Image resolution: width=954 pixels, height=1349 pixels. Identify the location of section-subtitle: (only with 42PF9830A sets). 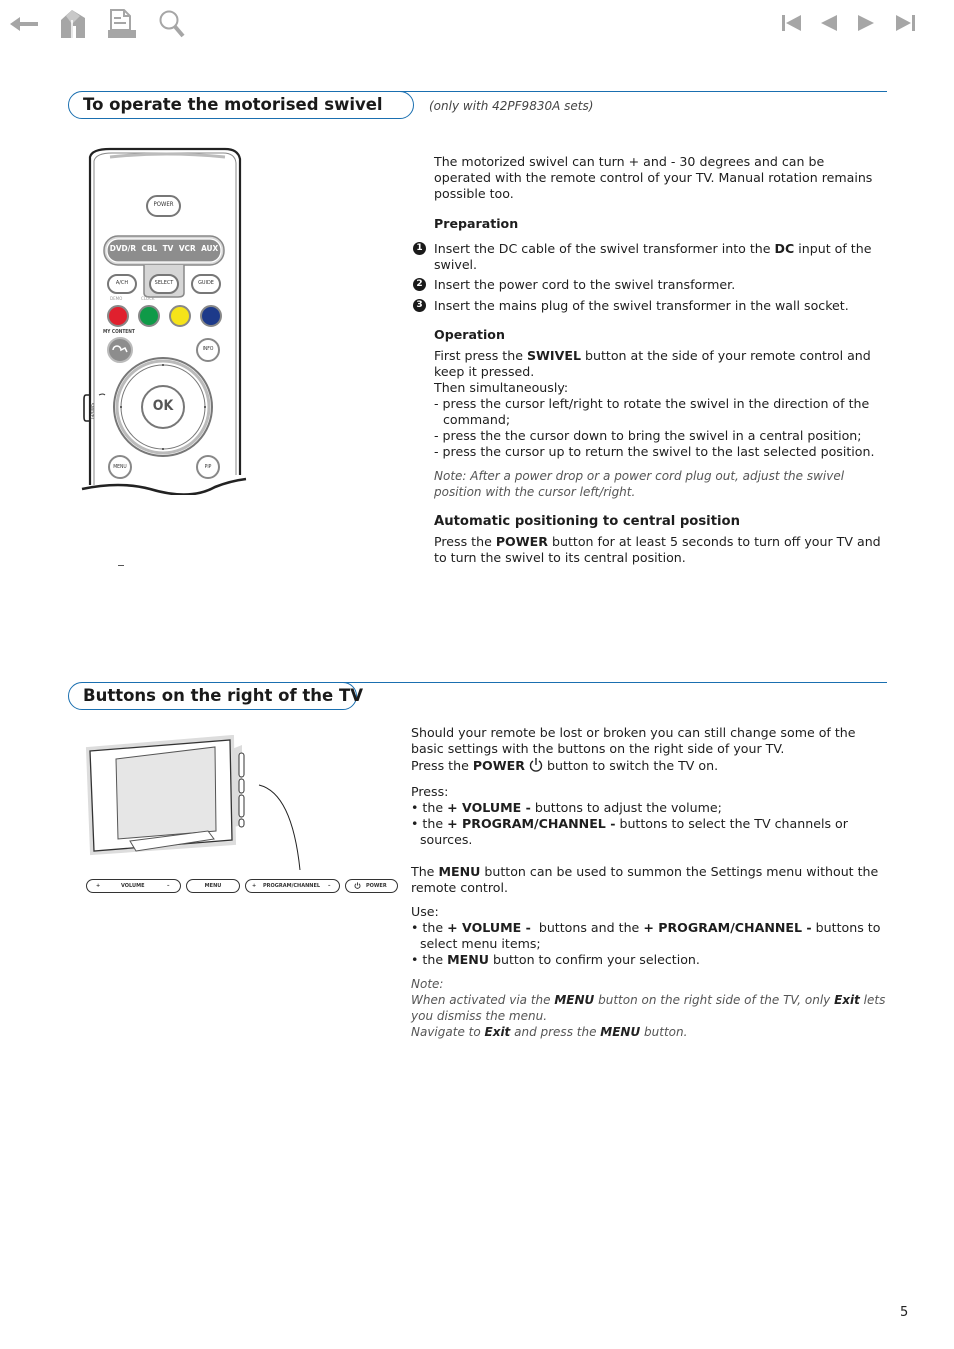
(511, 106).